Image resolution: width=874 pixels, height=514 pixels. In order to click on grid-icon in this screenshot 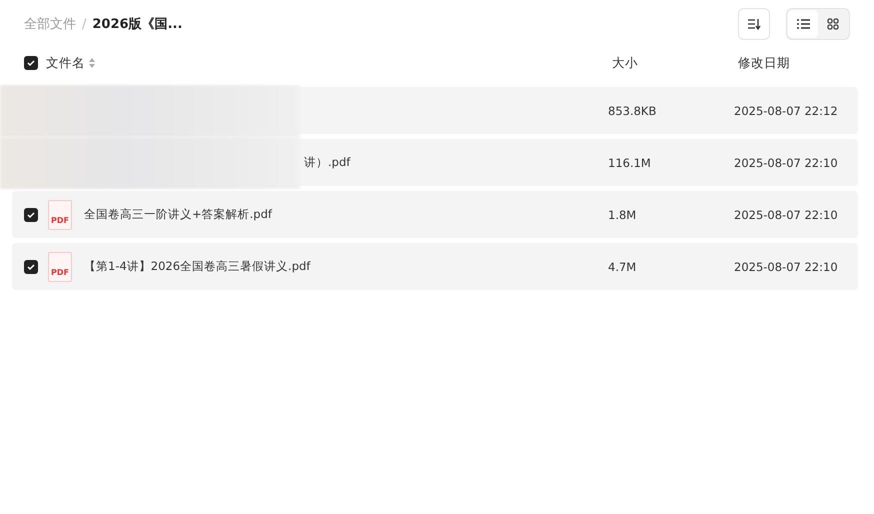, I will do `click(833, 24)`.